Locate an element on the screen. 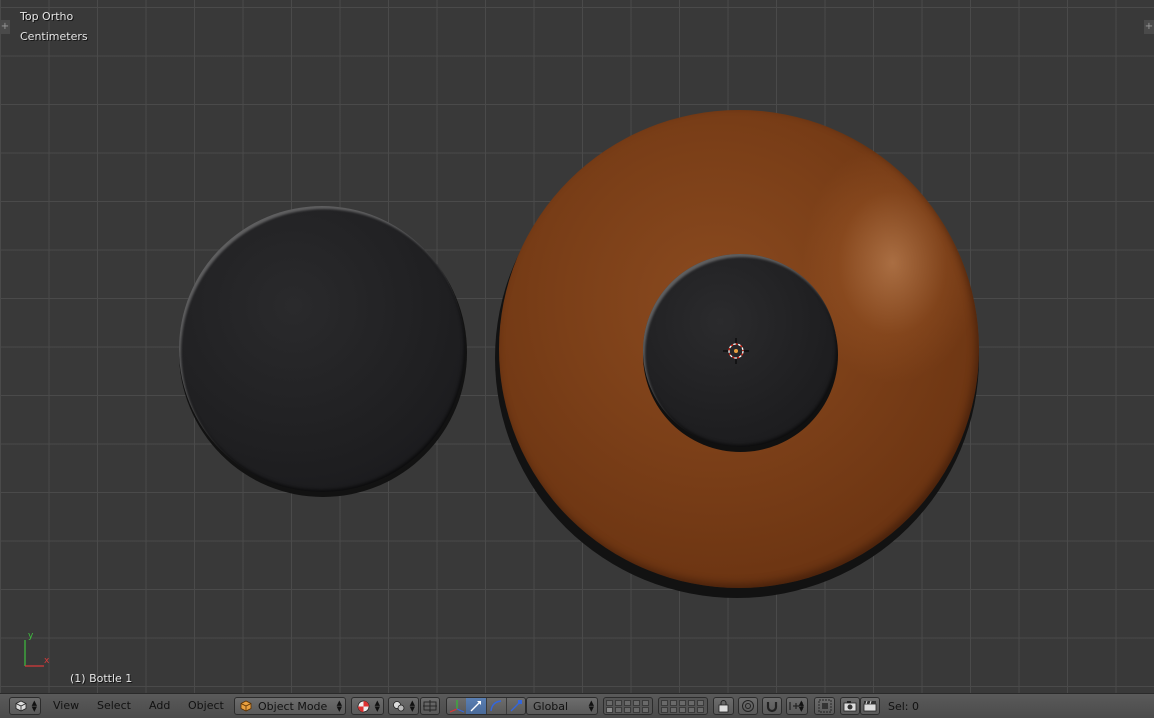 The image size is (1154, 718). clapperboard-icon is located at coordinates (870, 706).